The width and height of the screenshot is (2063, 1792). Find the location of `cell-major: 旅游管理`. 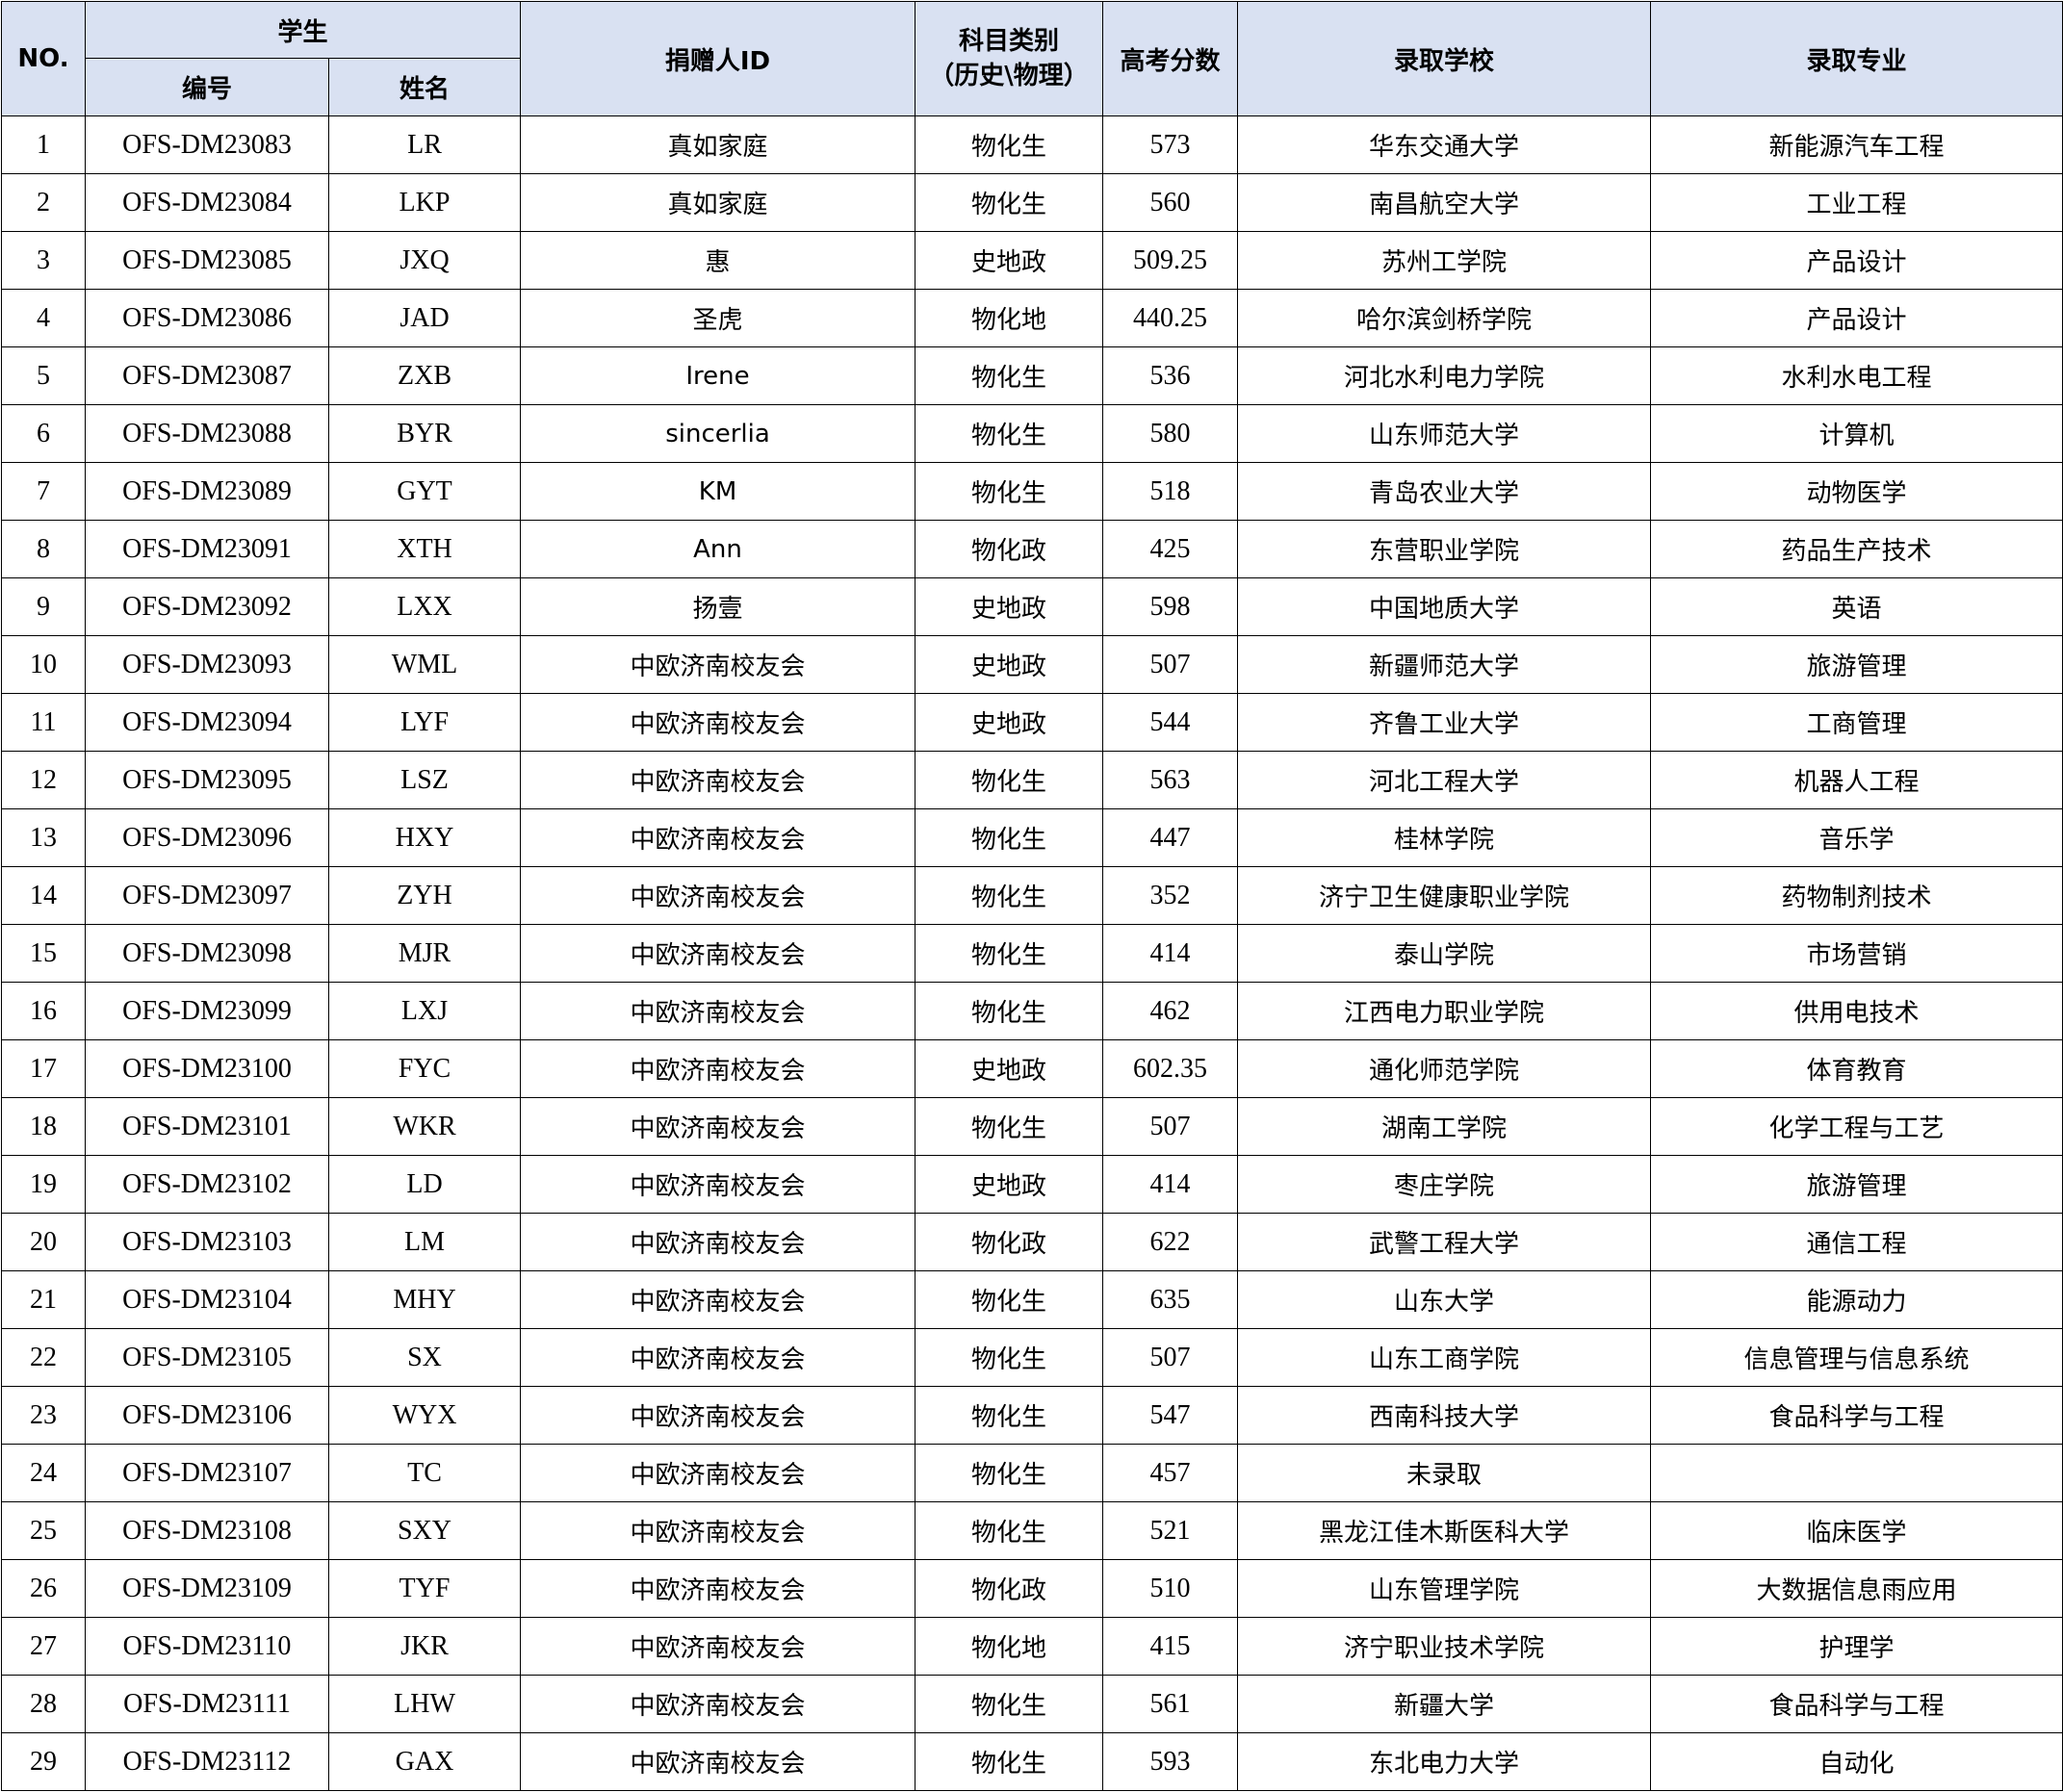

cell-major: 旅游管理 is located at coordinates (1856, 1184).